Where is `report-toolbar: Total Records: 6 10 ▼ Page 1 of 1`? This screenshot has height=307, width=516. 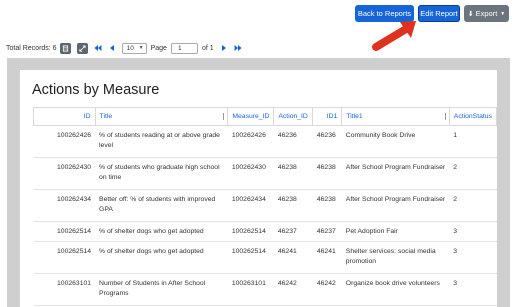
report-toolbar: Total Records: 6 10 ▼ Page 1 of 1 is located at coordinates (121, 48).